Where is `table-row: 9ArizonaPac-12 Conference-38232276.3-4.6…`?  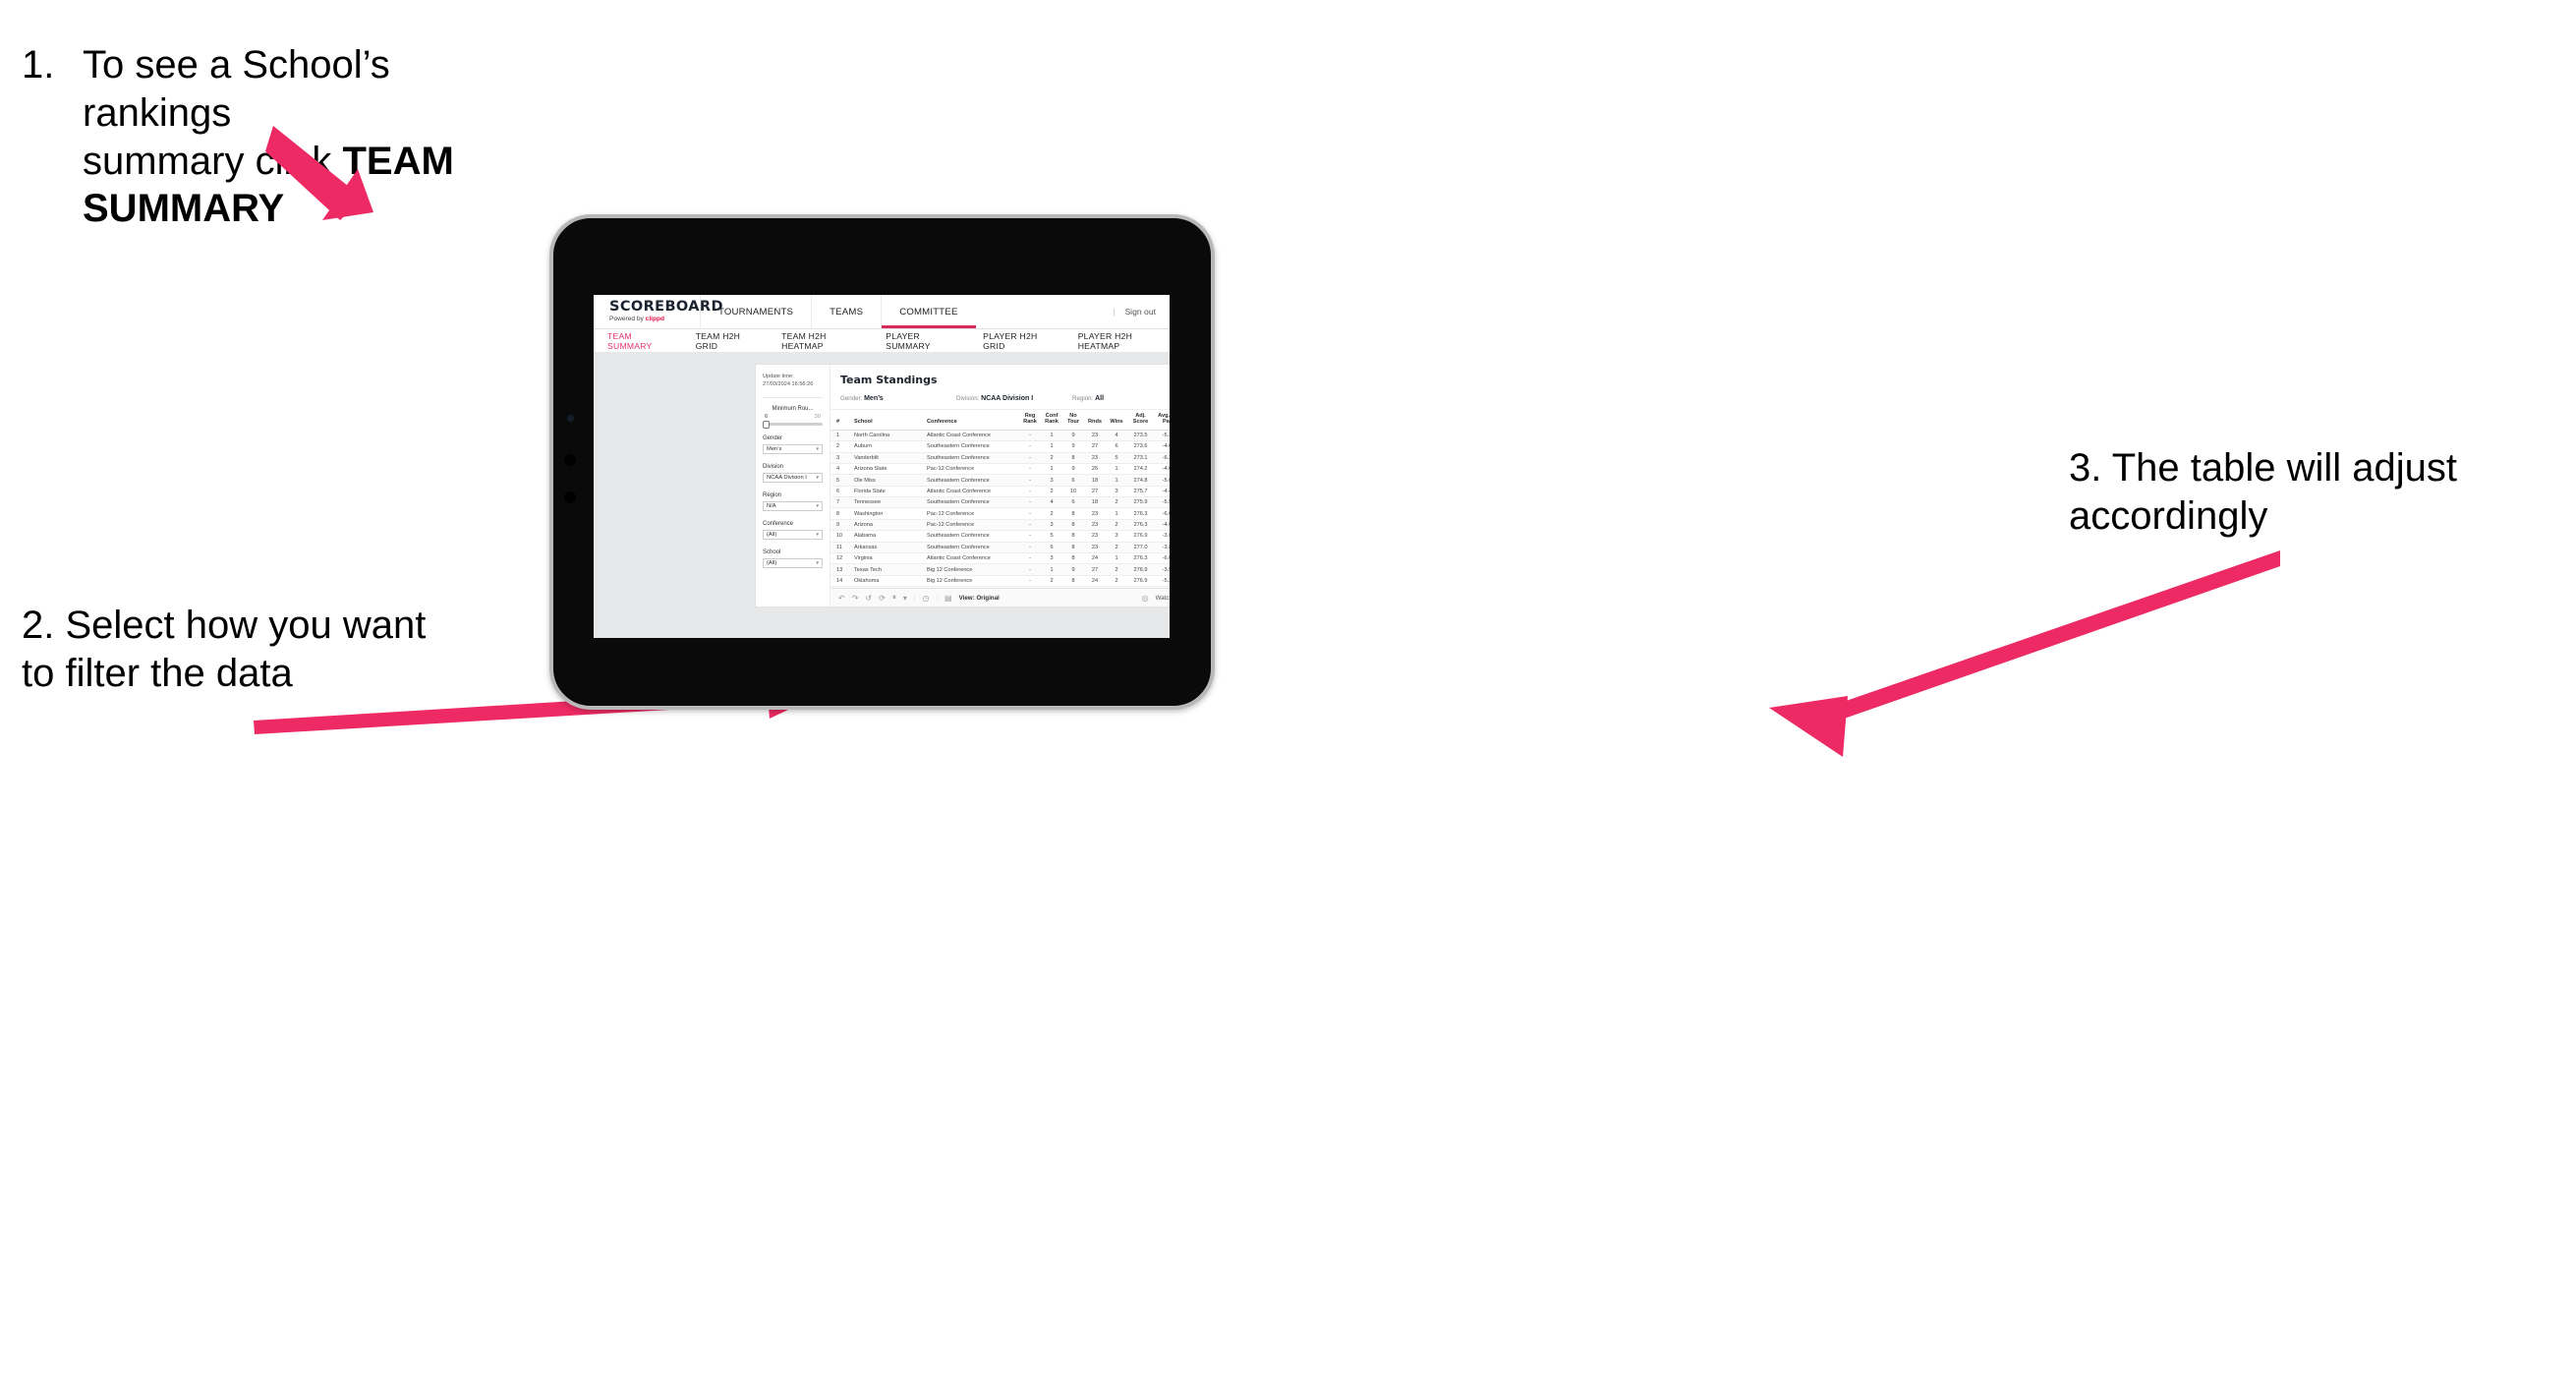
table-row: 9ArizonaPac-12 Conference-38232276.3-4.6… is located at coordinates (1000, 525).